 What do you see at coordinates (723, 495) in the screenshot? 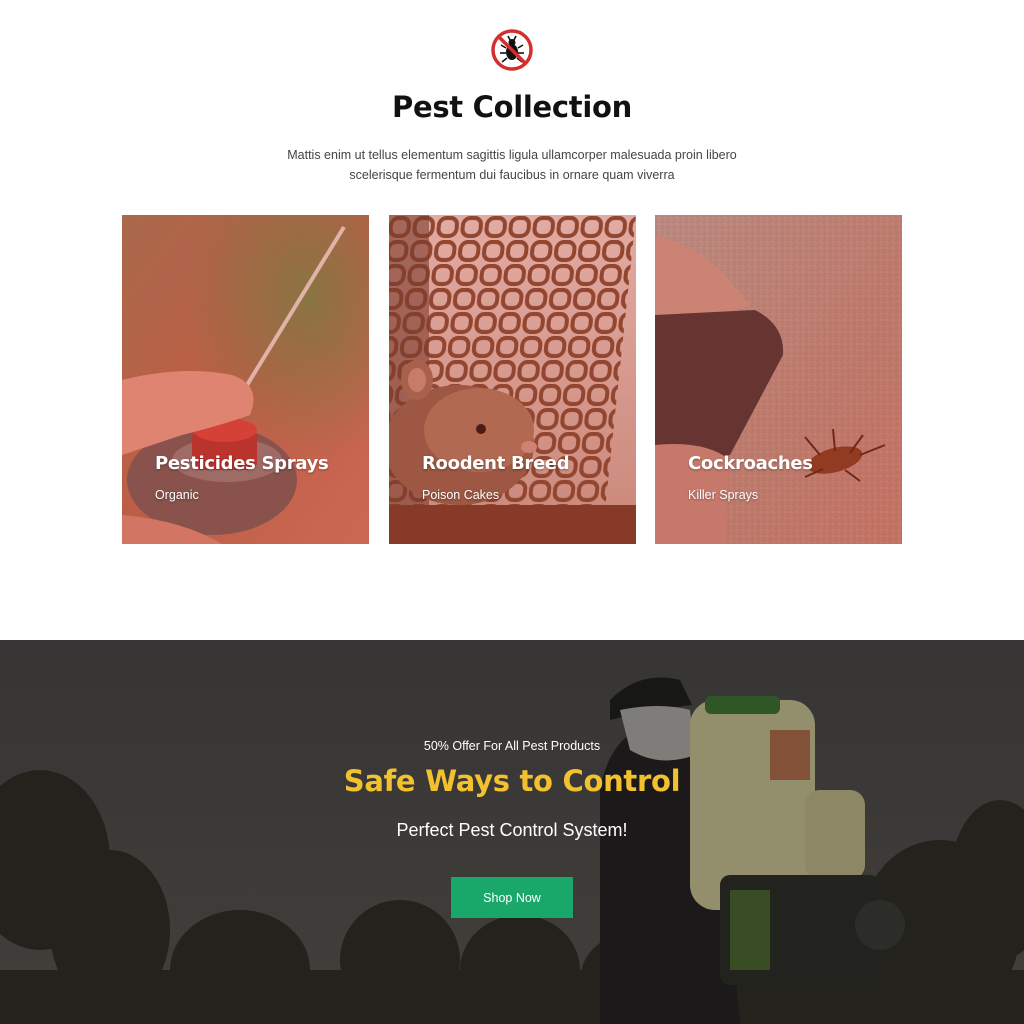
I see `card-subtitle: Killer Sprays` at bounding box center [723, 495].